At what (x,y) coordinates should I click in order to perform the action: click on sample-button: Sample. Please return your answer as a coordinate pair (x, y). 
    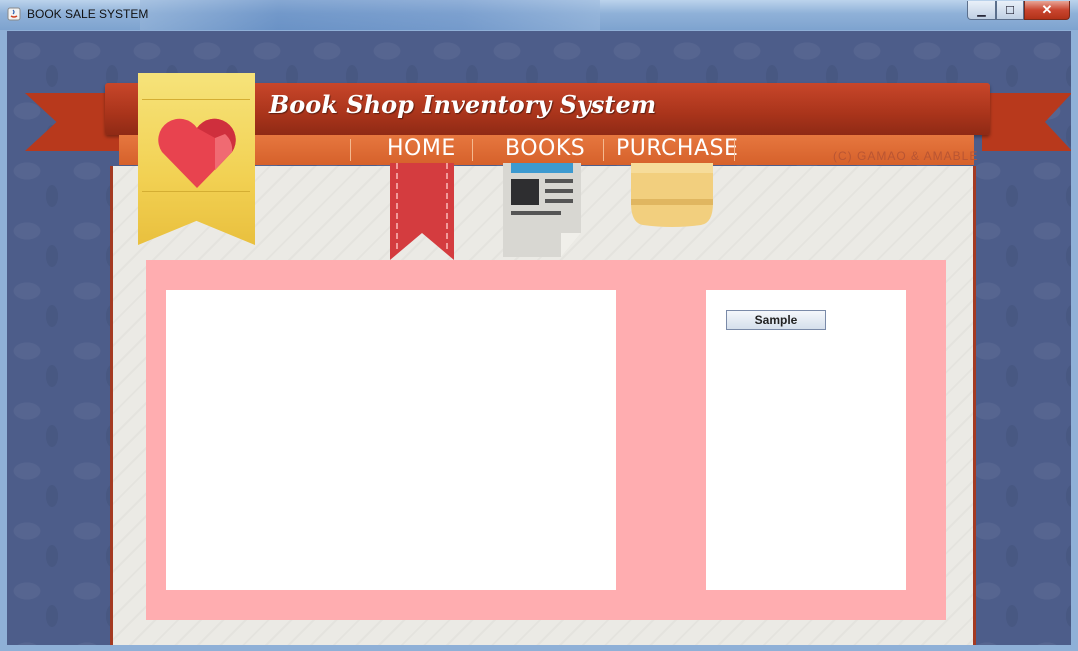
    Looking at the image, I should click on (776, 320).